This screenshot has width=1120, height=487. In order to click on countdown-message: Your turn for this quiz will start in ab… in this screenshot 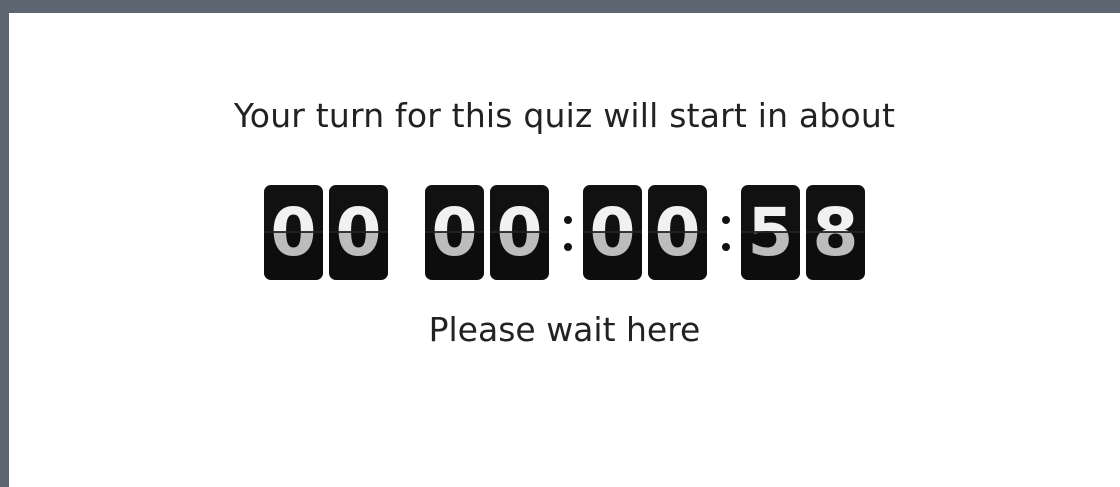, I will do `click(564, 115)`.